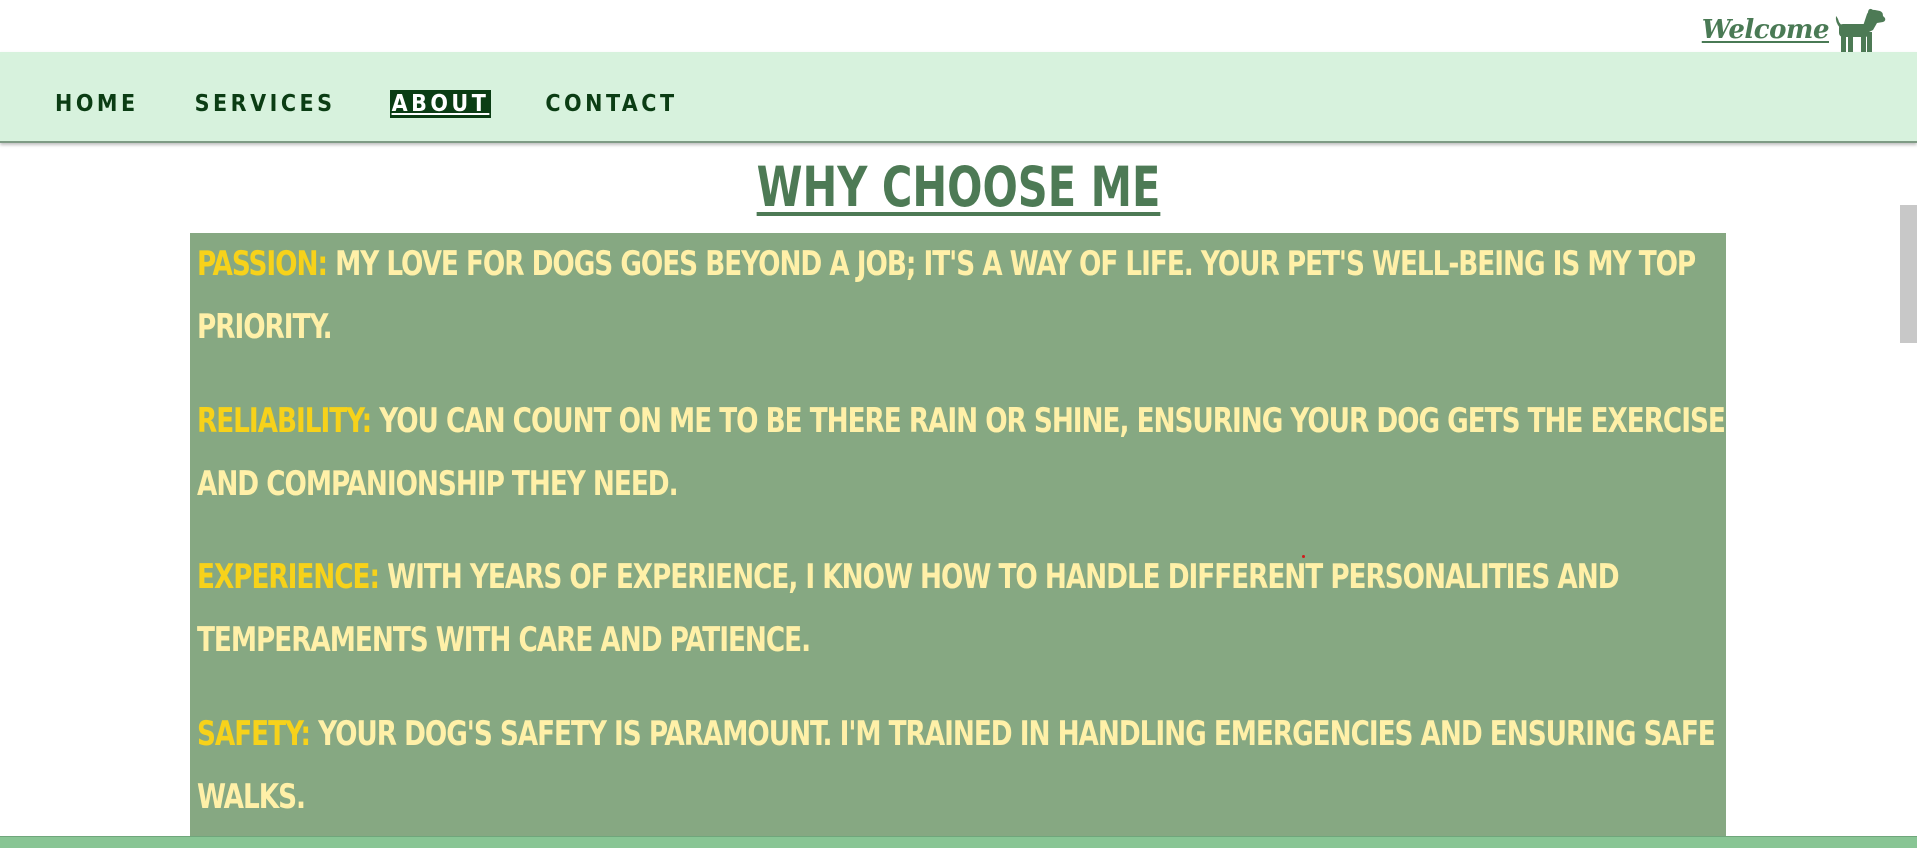 This screenshot has width=1917, height=848. I want to click on scrollbar-thumb, so click(1908, 274).